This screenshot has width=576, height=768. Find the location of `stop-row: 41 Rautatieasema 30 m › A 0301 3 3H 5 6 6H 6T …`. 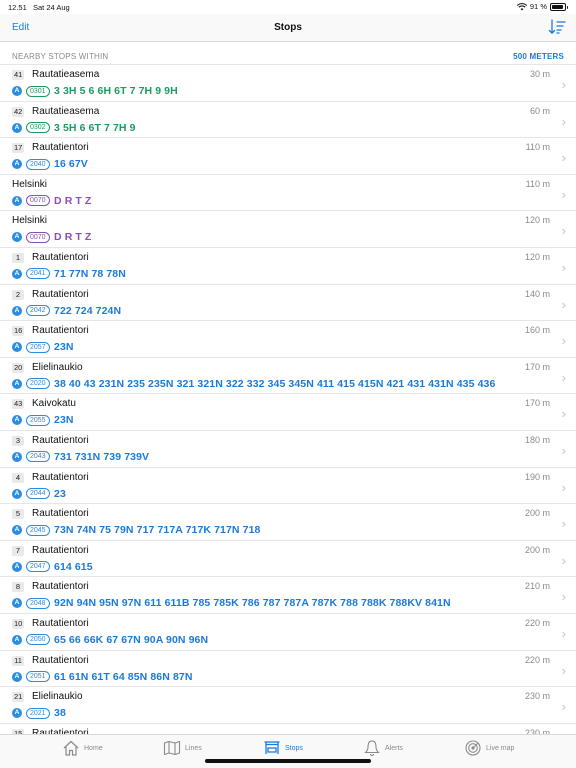

stop-row: 41 Rautatieasema 30 m › A 0301 3 3H 5 6 6H 6T … is located at coordinates (288, 83).